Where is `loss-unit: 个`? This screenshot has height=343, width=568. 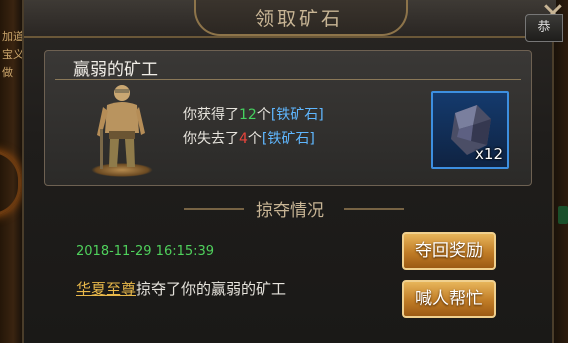
loss-unit: 个 is located at coordinates (254, 139).